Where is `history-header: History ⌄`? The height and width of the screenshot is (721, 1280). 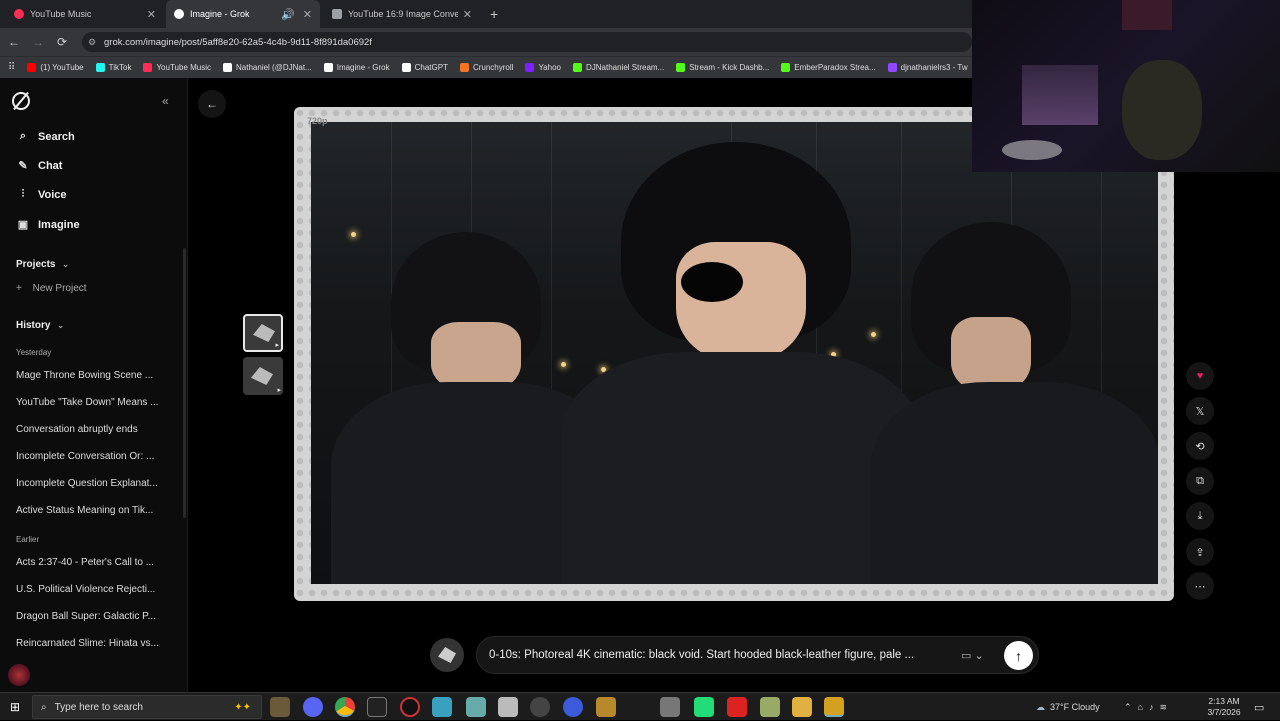 history-header: History ⌄ is located at coordinates (40, 325).